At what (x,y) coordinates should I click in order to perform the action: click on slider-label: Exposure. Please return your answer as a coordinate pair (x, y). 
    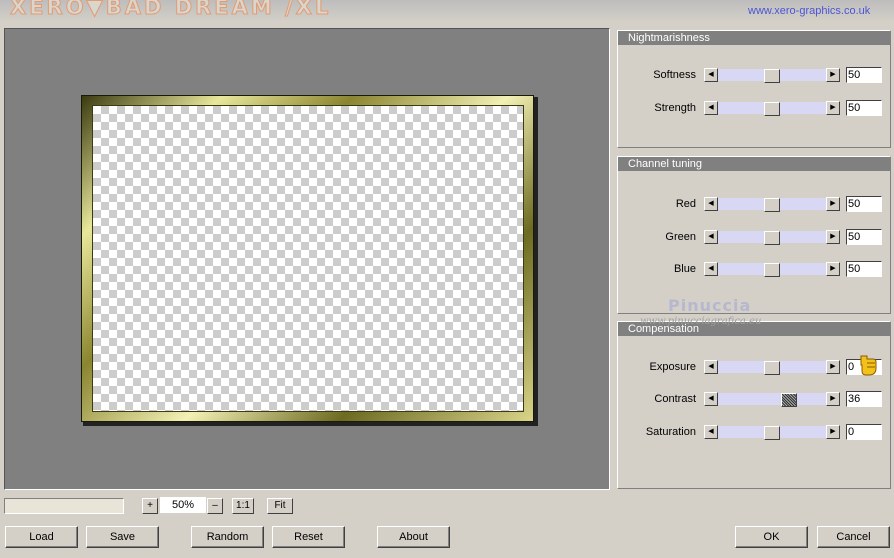
    Looking at the image, I should click on (672, 367).